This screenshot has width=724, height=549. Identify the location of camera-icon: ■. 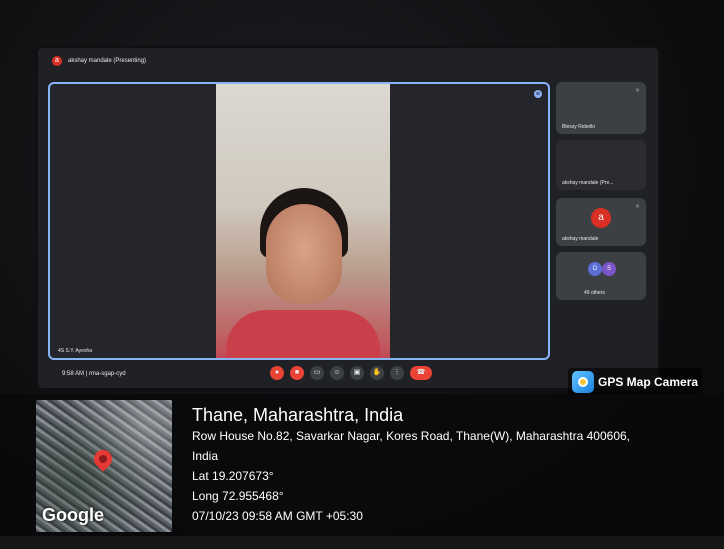
(297, 373).